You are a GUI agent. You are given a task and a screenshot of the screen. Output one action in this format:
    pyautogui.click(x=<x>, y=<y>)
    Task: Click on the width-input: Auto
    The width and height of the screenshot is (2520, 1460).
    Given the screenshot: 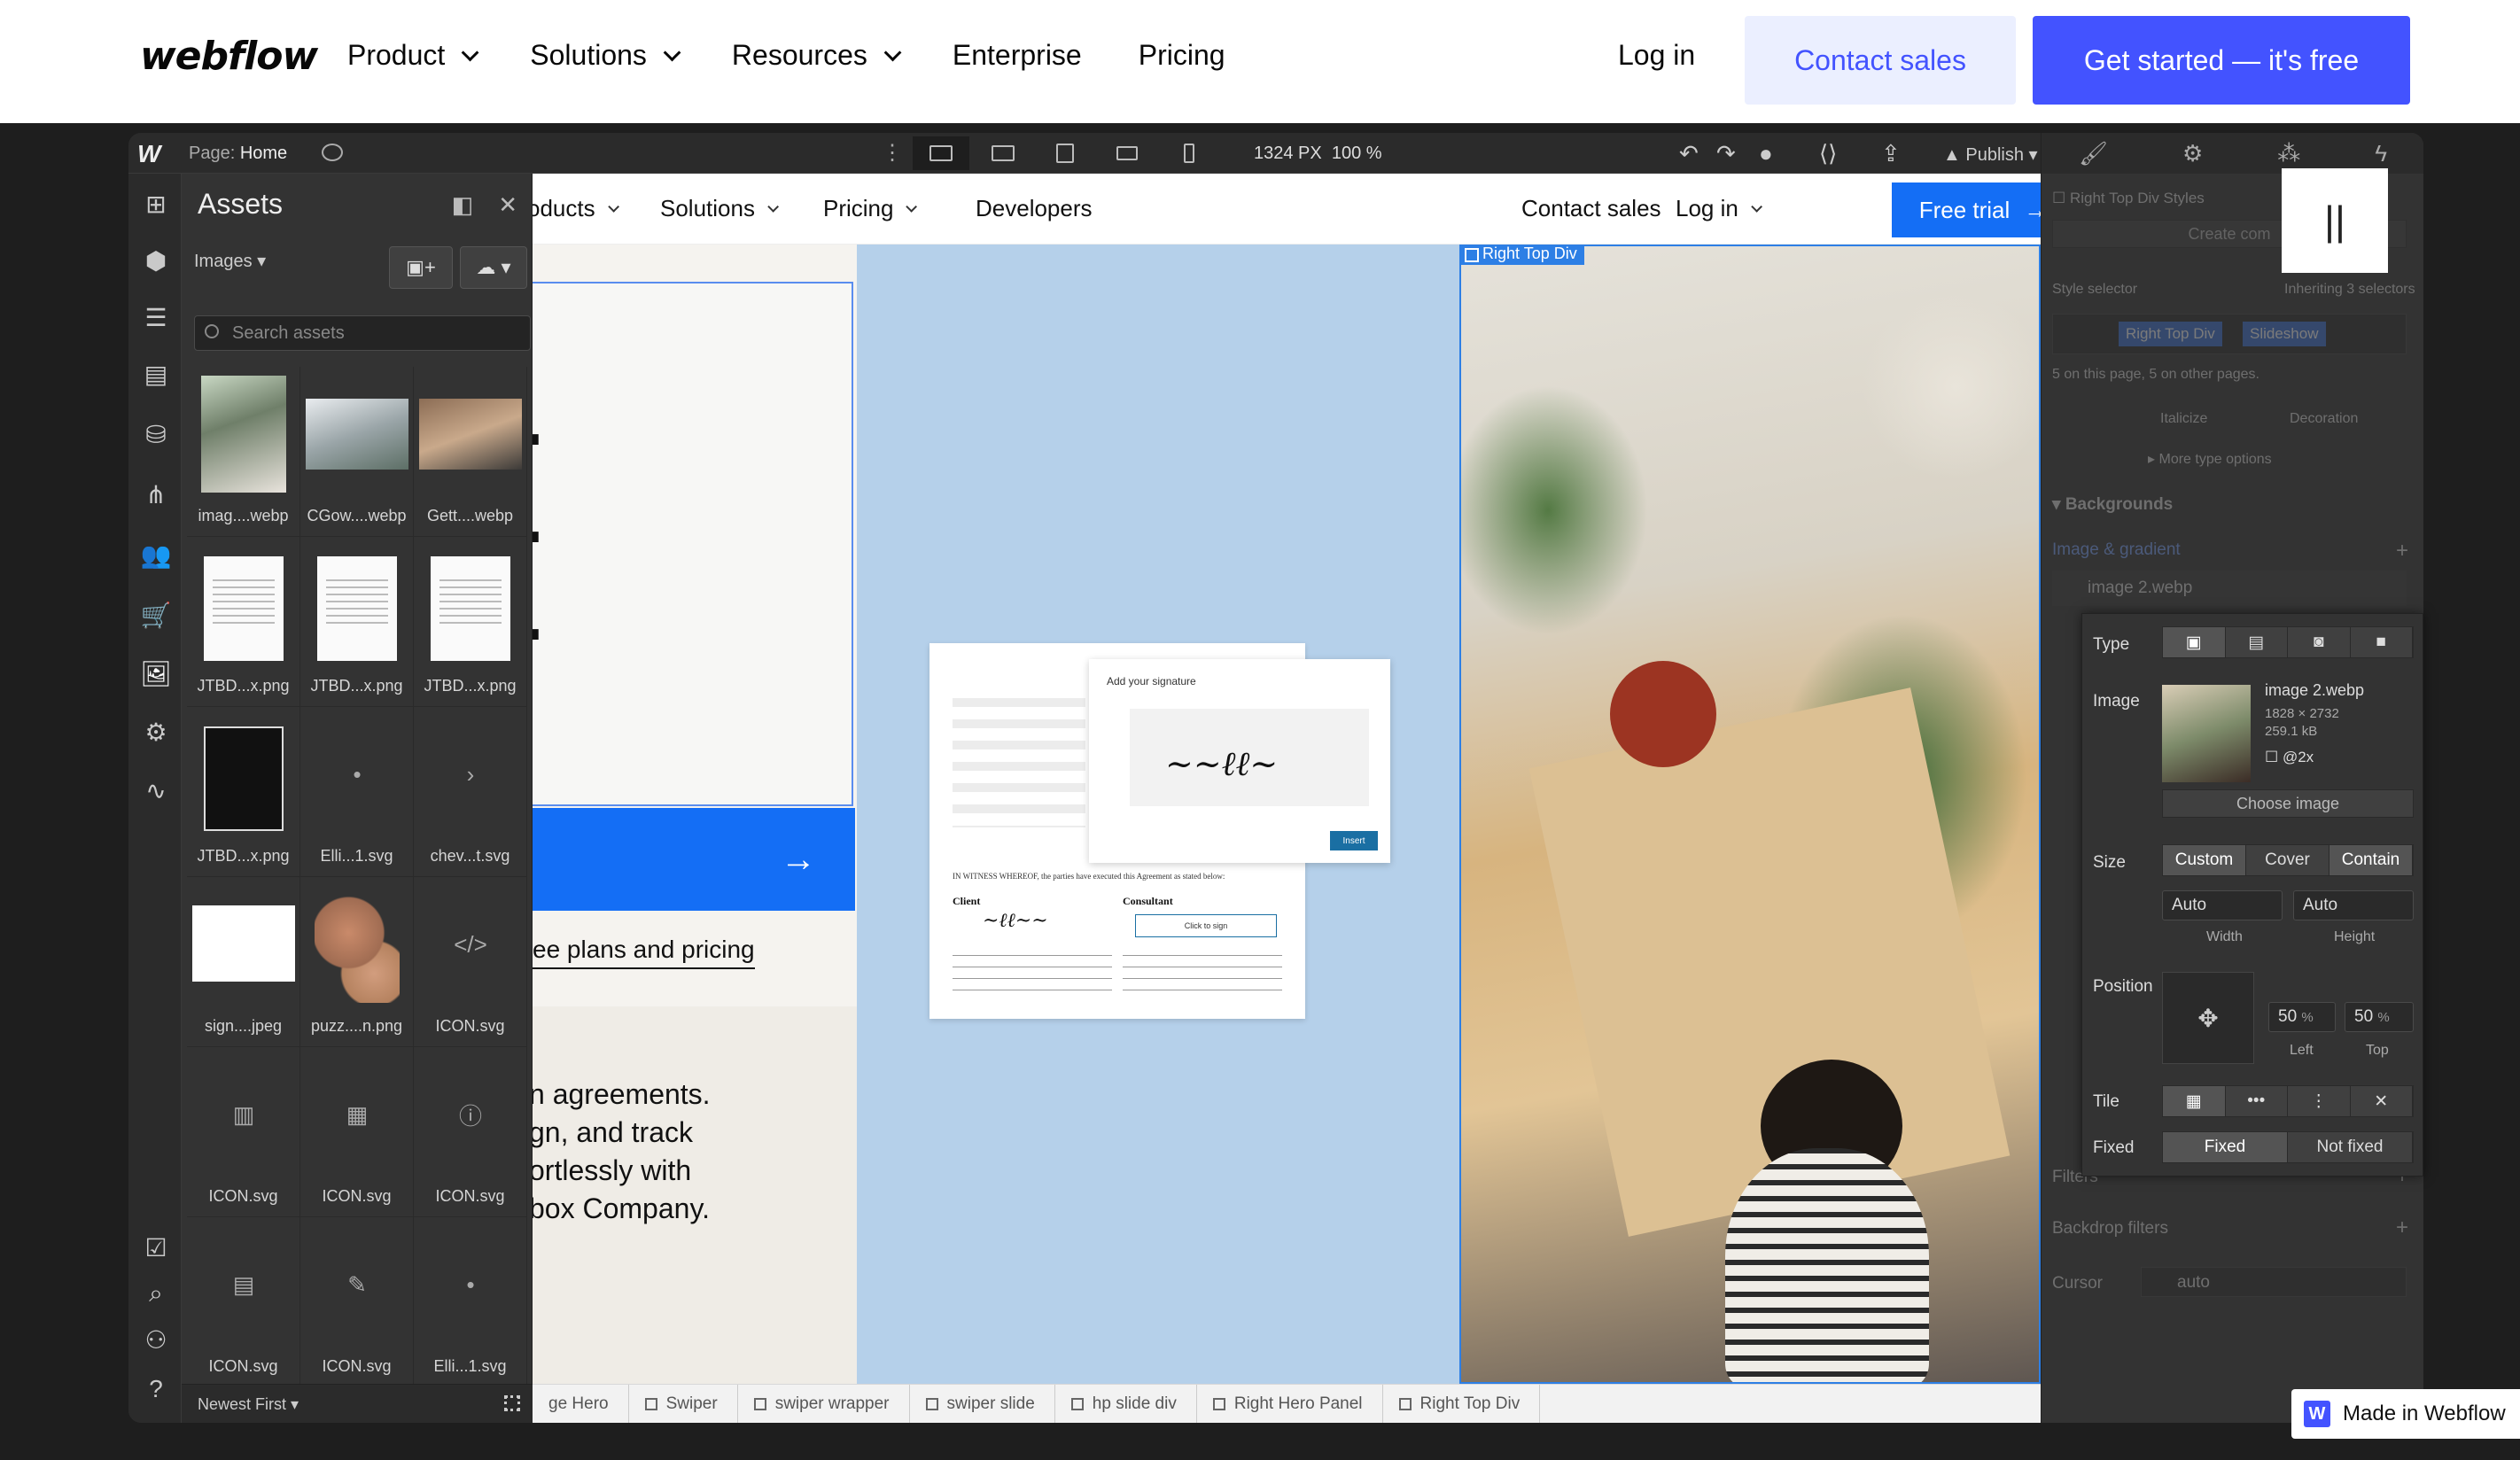 What is the action you would take?
    pyautogui.click(x=2222, y=905)
    